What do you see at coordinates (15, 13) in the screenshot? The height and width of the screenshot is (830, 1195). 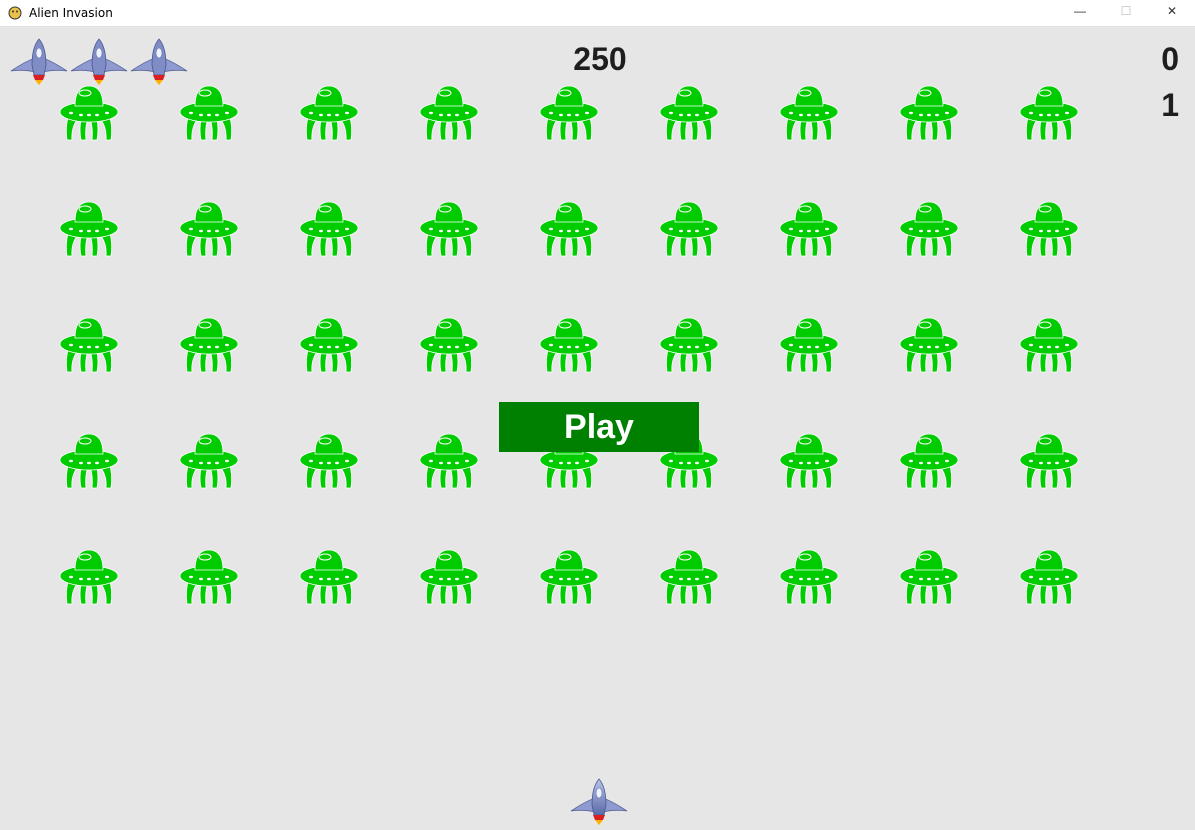 I see `pygame-snake-icon` at bounding box center [15, 13].